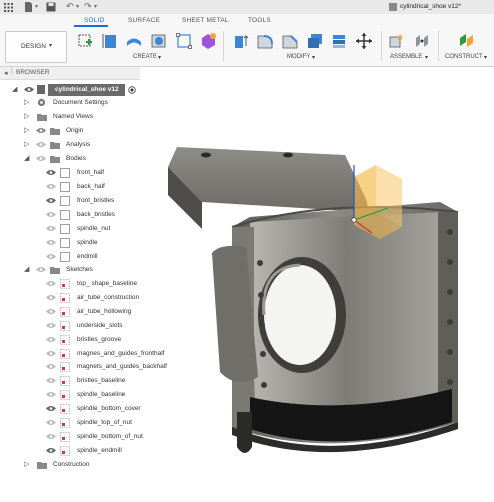 The width and height of the screenshot is (494, 502). I want to click on shell-icon, so click(315, 41).